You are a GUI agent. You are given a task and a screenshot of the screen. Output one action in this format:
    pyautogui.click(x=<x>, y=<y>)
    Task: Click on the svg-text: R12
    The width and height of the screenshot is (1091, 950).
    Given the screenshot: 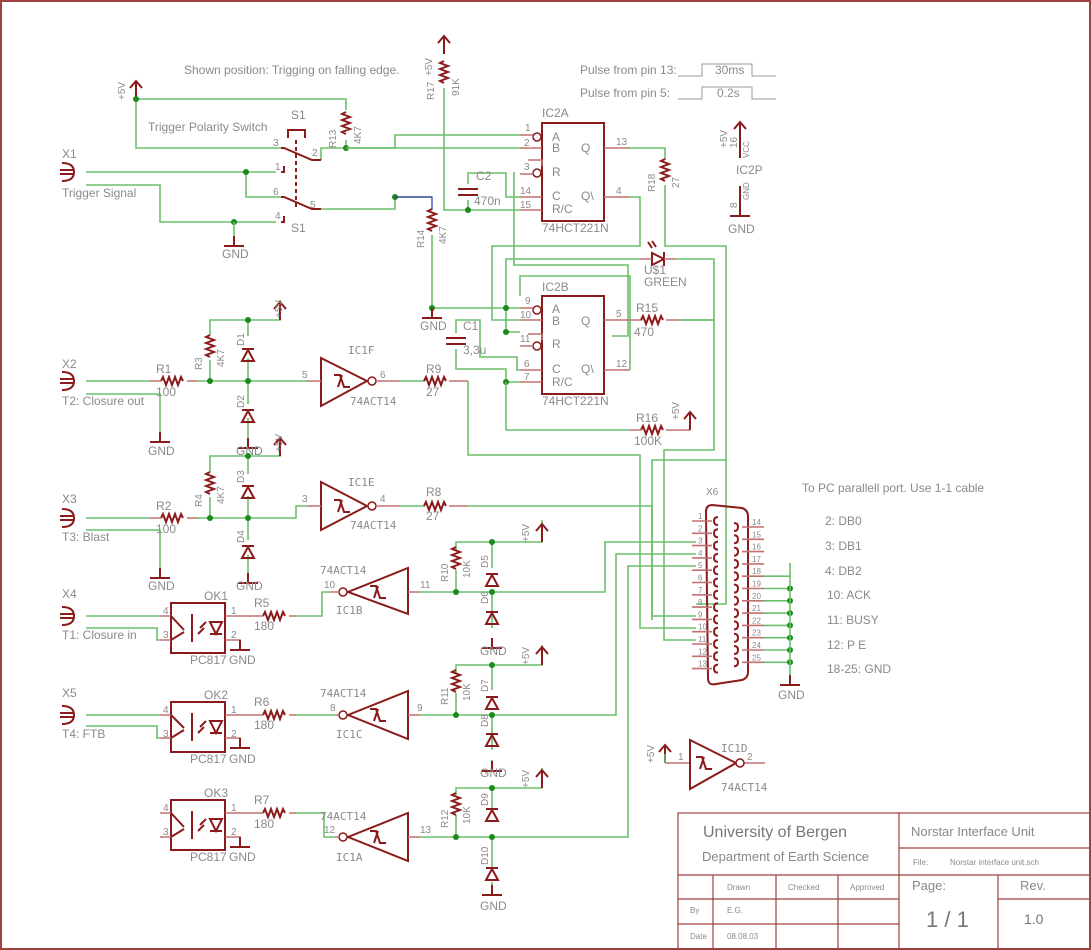 What is the action you would take?
    pyautogui.click(x=445, y=818)
    